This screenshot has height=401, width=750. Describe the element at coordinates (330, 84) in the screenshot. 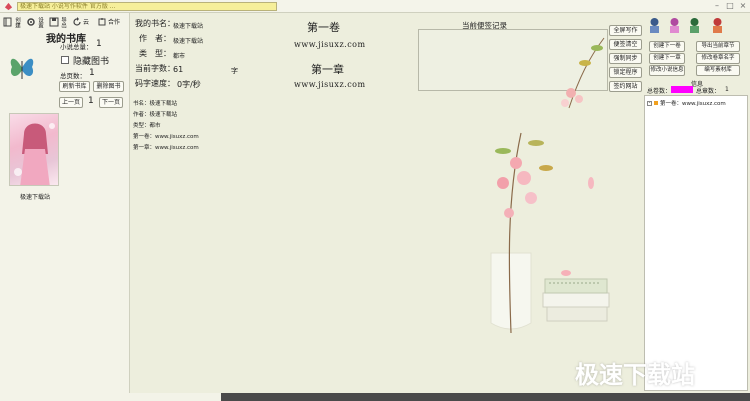

I see `chapter-url: www.jisuxz.com` at that location.